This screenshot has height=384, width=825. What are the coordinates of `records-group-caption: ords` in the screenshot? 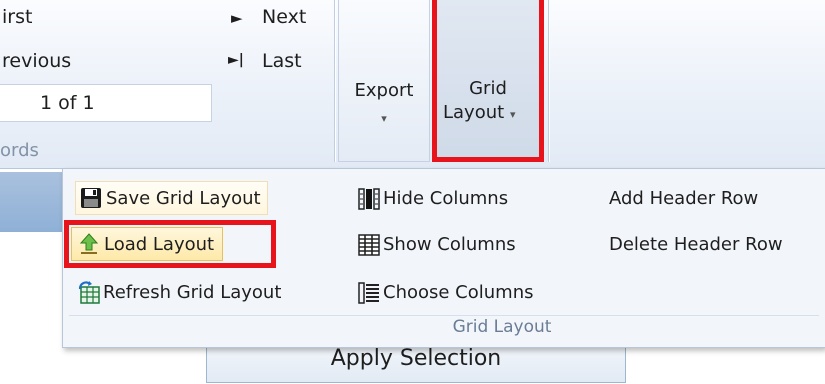 It's located at (19, 150).